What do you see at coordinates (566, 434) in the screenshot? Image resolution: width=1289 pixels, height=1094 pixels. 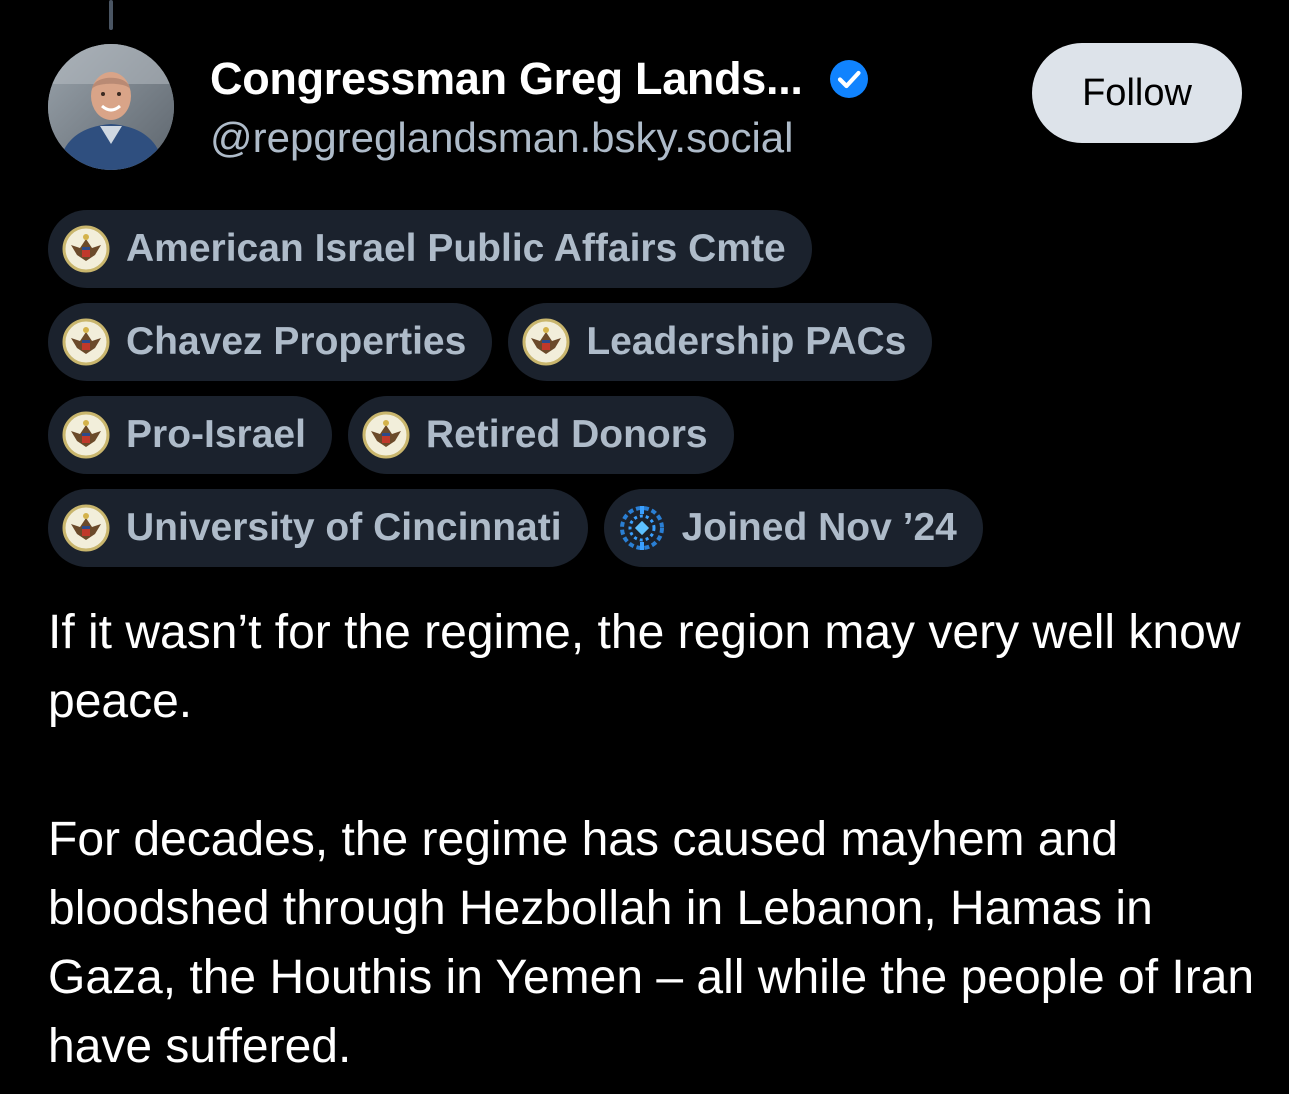 I see `badge-label: Retired Donors` at bounding box center [566, 434].